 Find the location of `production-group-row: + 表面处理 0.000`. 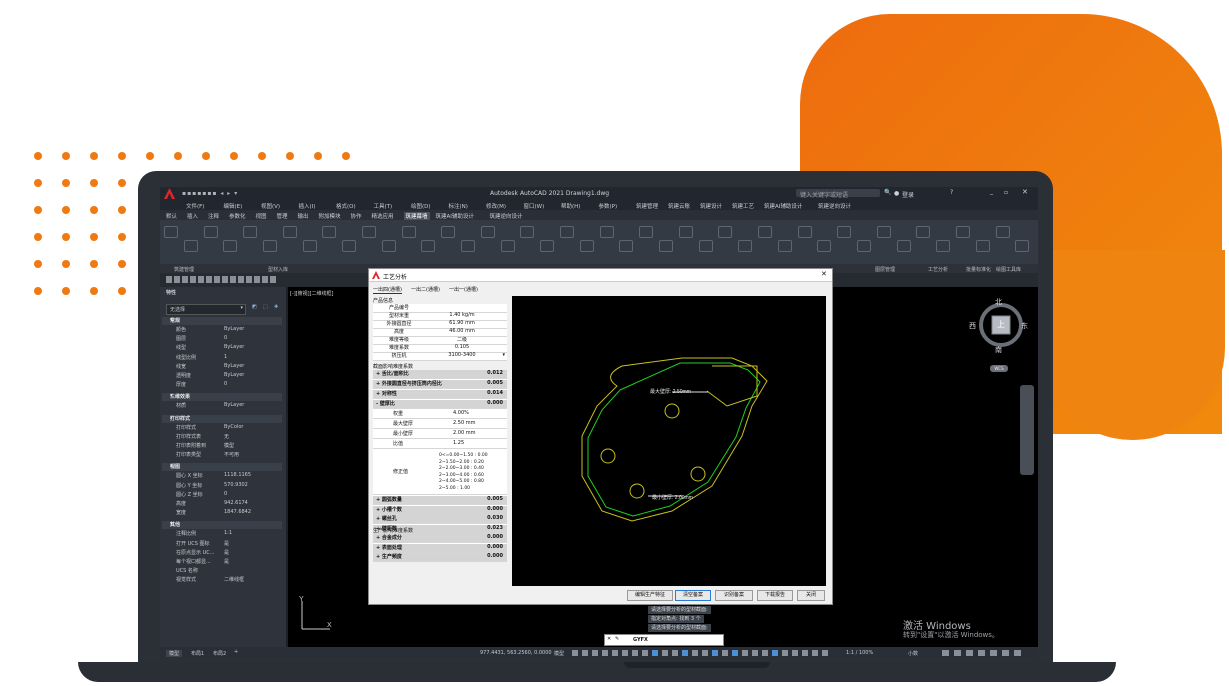

production-group-row: + 表面处理 0.000 is located at coordinates (440, 548).